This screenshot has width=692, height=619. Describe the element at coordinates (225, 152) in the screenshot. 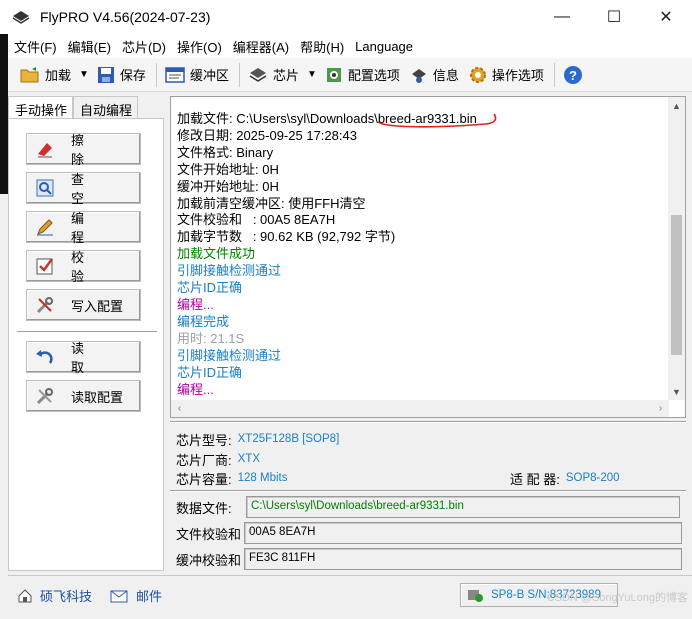

I see `log-line: 文件格式: Binary` at that location.